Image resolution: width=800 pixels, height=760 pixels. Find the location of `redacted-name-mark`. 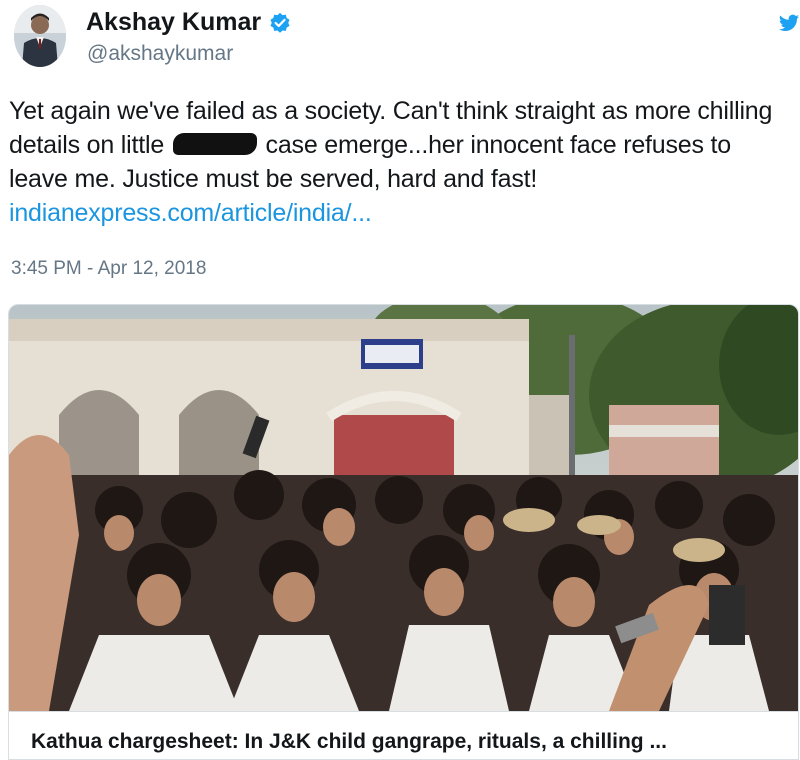

redacted-name-mark is located at coordinates (214, 144).